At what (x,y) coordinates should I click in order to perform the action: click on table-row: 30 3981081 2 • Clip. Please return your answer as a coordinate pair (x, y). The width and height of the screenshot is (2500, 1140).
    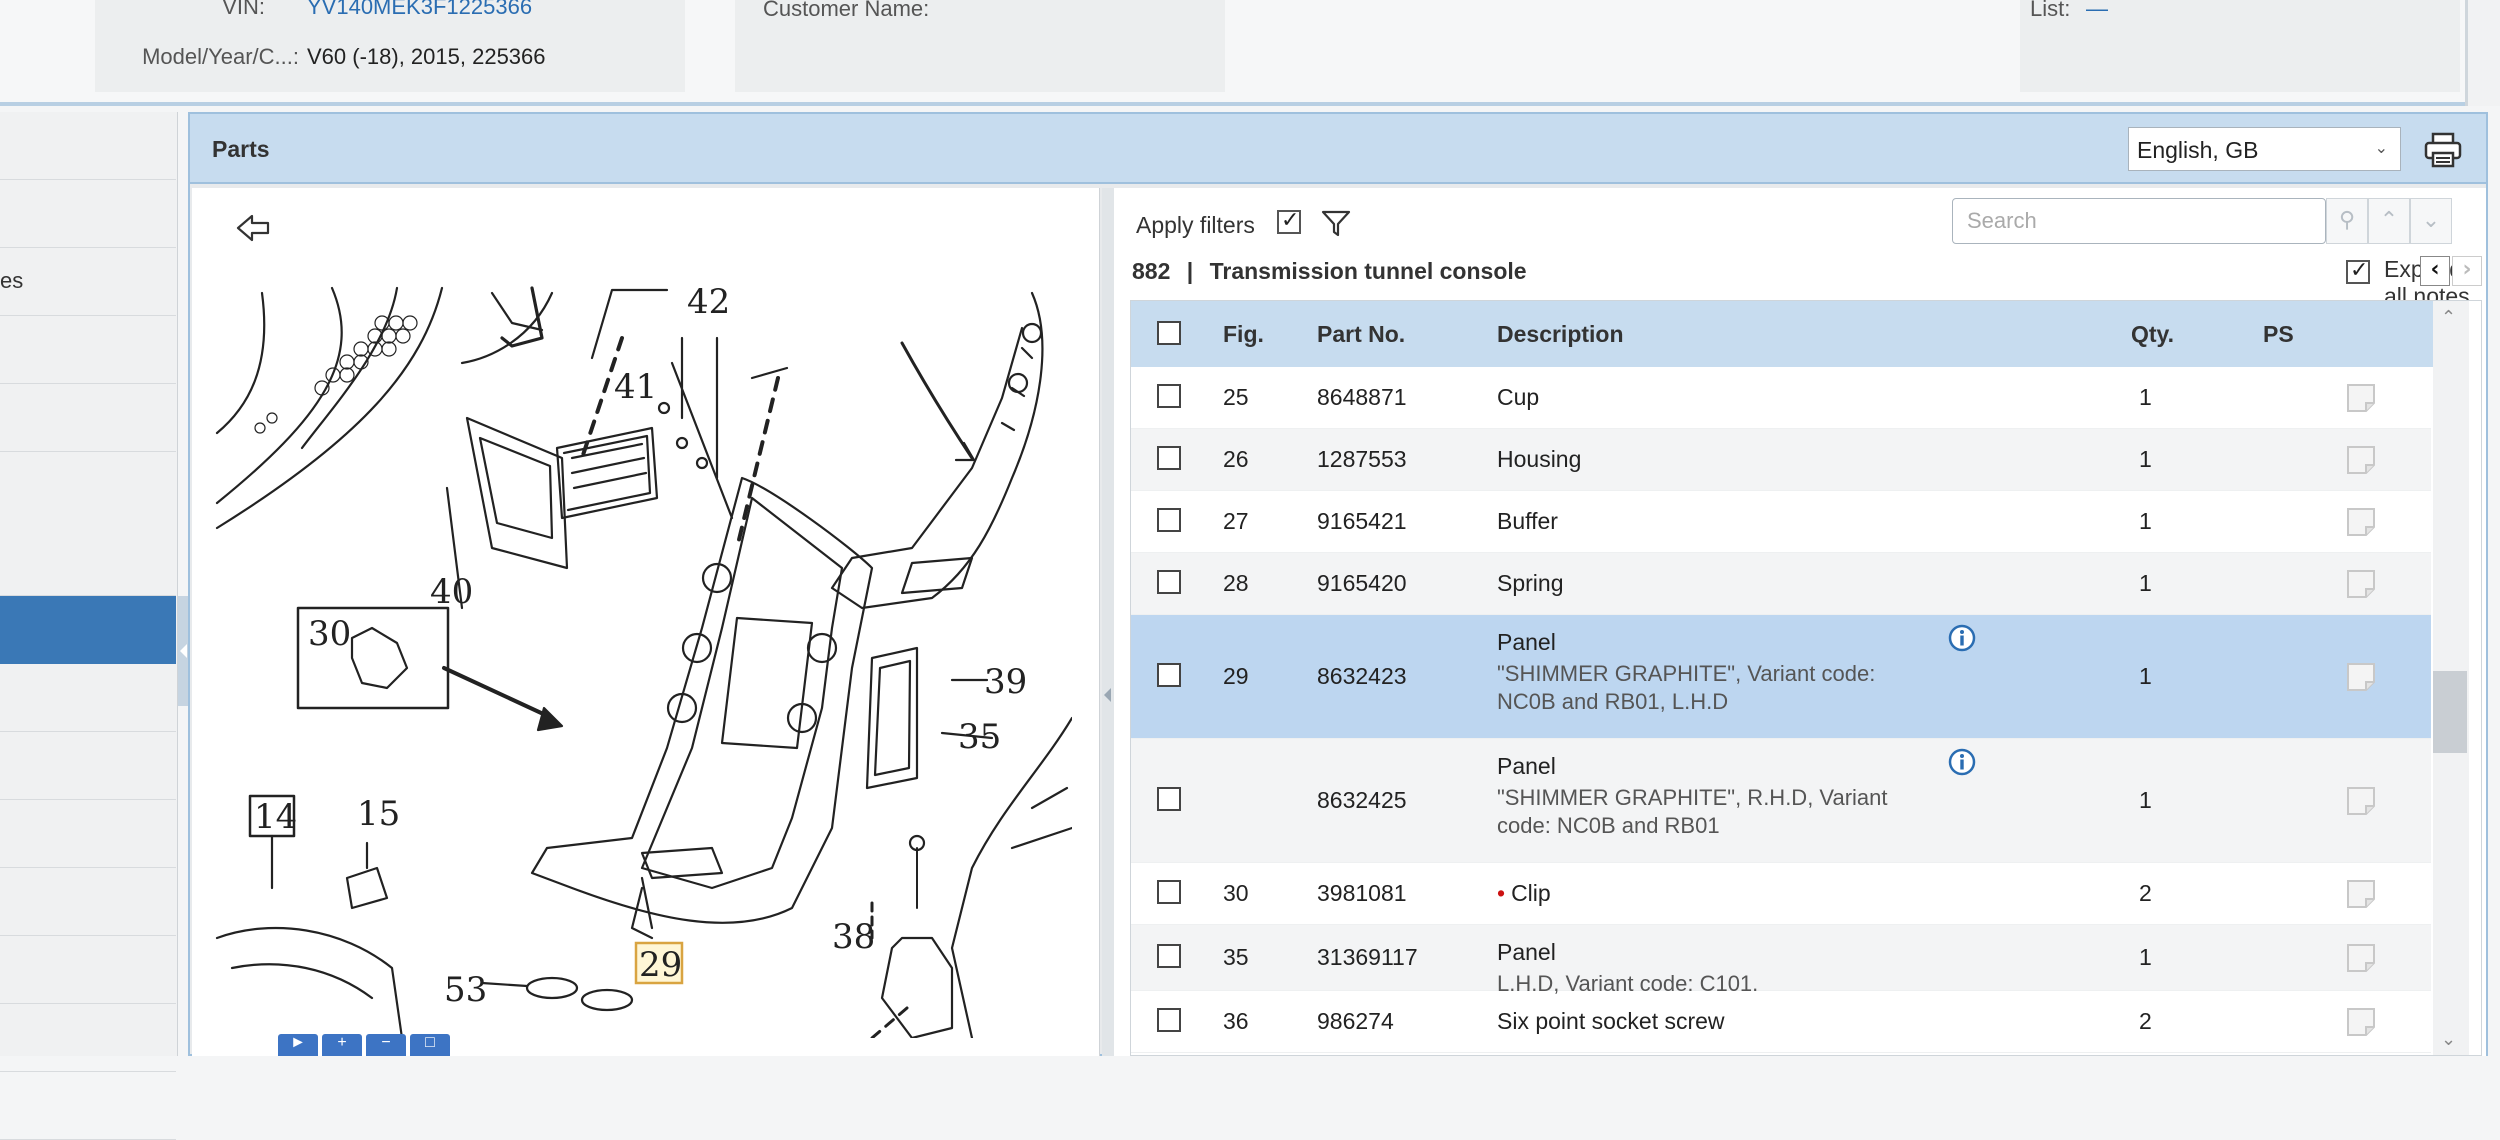
    Looking at the image, I should click on (1781, 894).